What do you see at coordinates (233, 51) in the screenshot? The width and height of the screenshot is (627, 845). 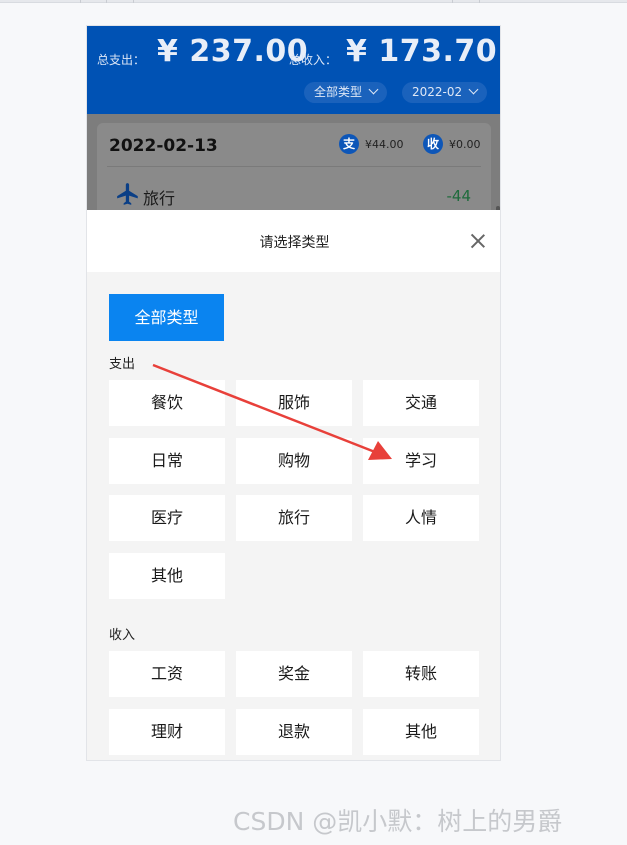 I see `total-expense-value: ¥ 237.00` at bounding box center [233, 51].